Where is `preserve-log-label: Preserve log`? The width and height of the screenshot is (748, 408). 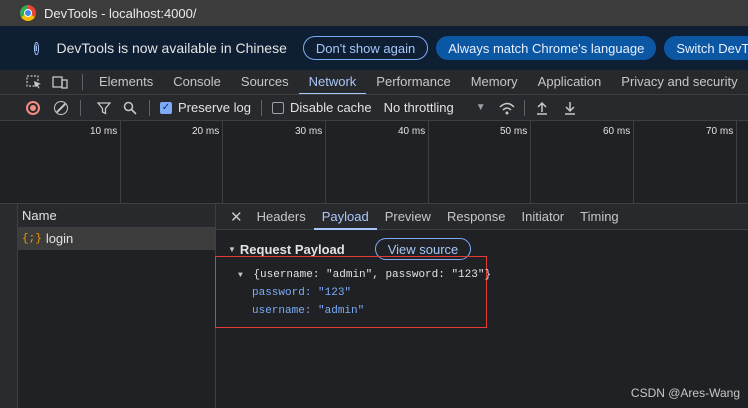
preserve-log-label: Preserve log is located at coordinates (214, 107).